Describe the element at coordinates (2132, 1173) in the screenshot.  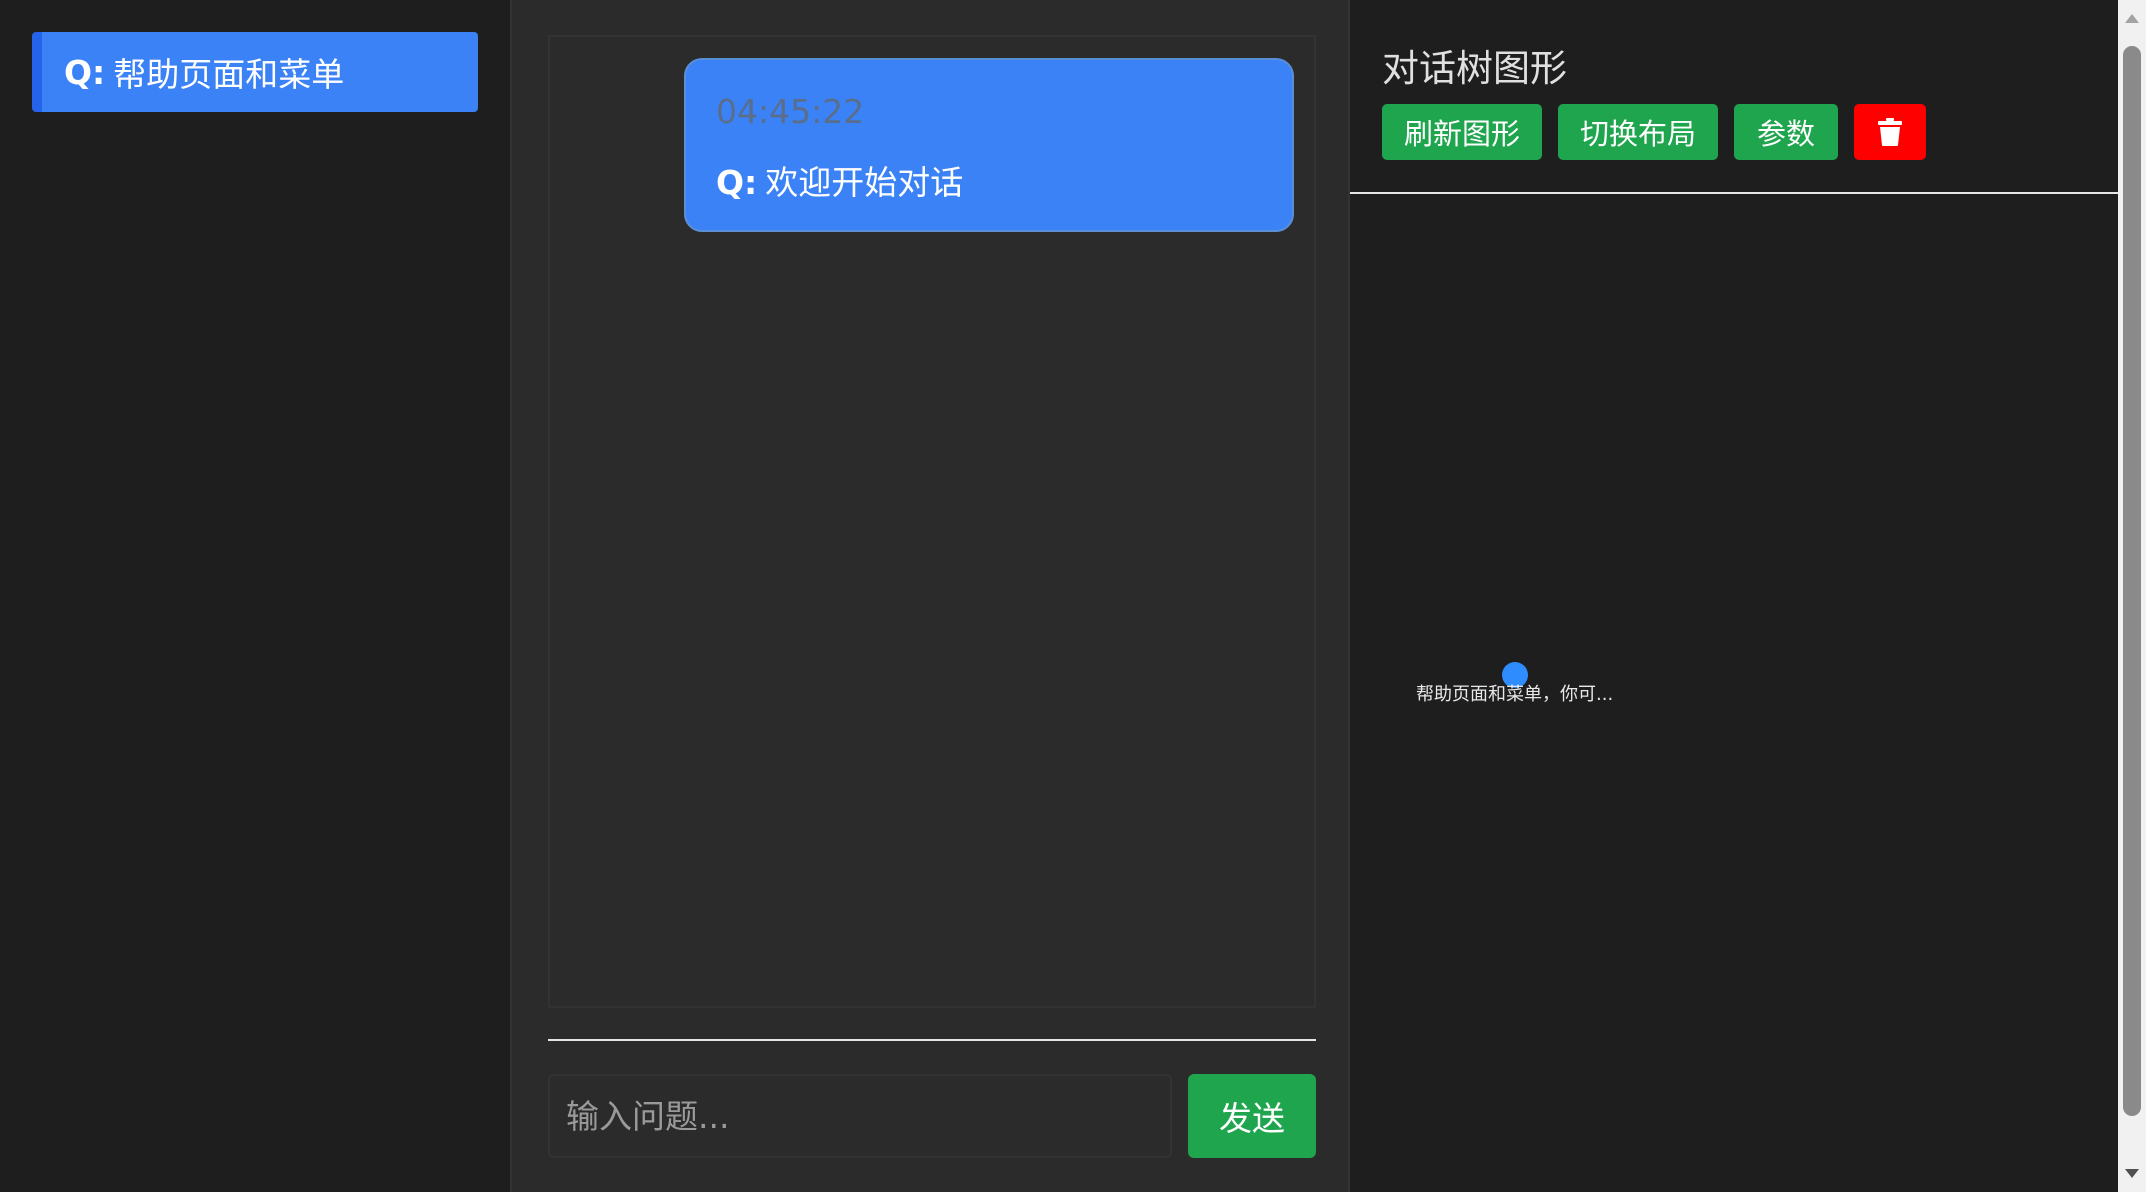
I see `scroll-down-arrow-icon` at that location.